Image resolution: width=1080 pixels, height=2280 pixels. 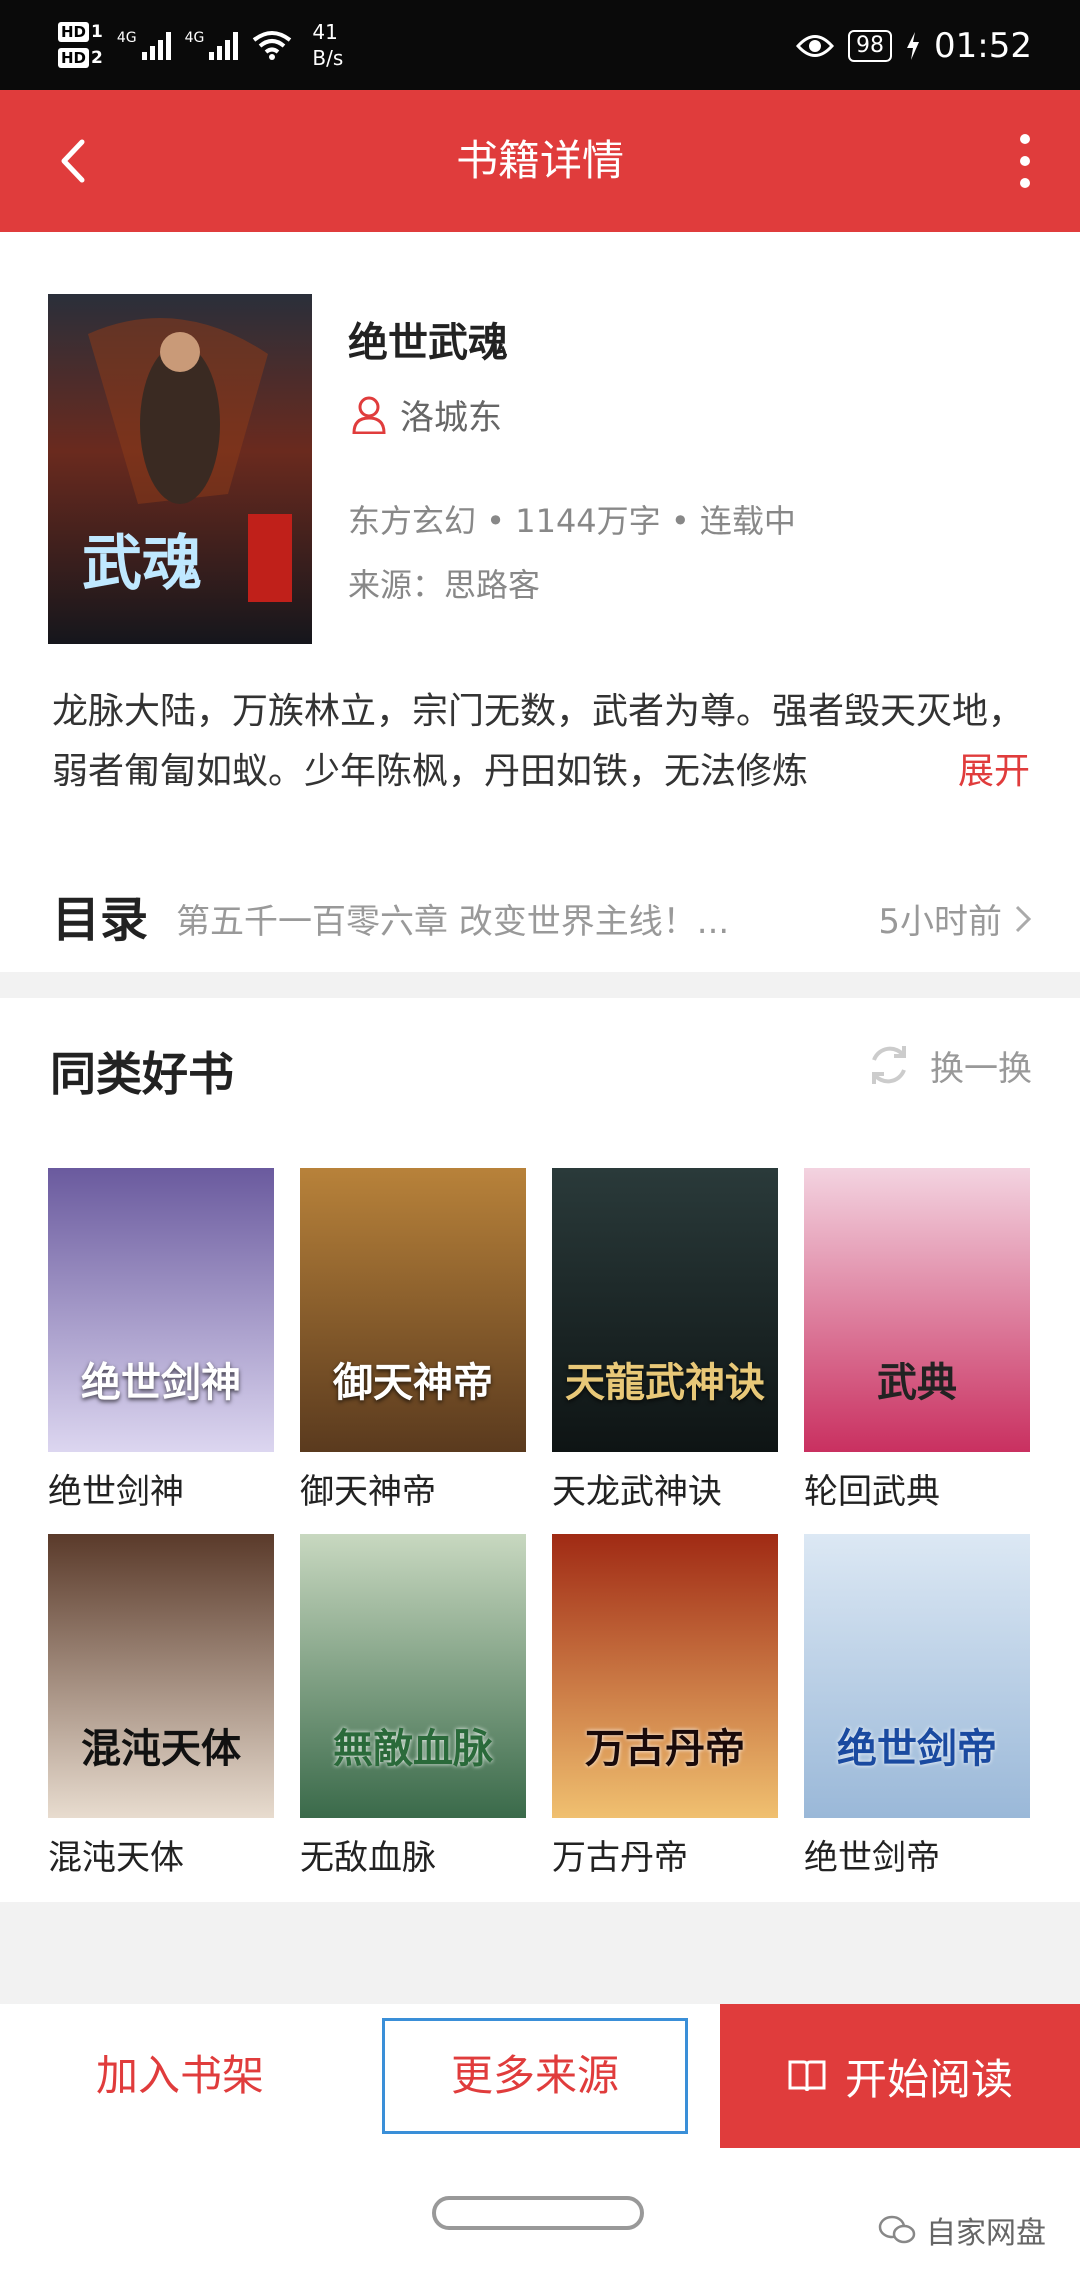 I want to click on more-menu-icon, so click(x=1025, y=161).